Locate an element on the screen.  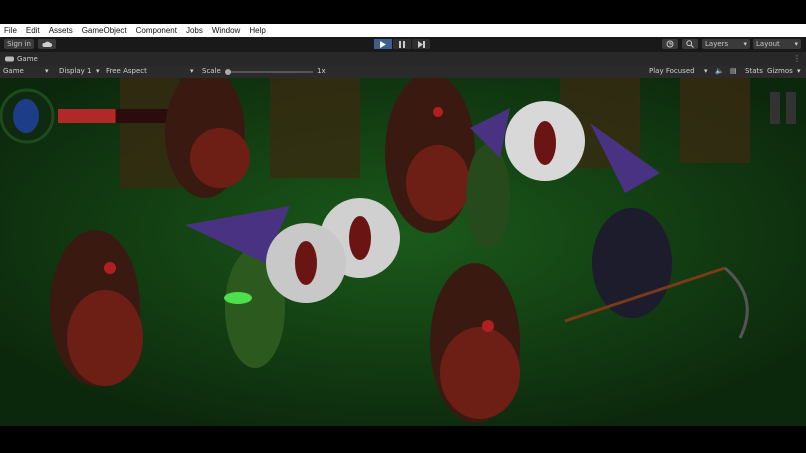
player-portrait is located at coordinates (27, 116).